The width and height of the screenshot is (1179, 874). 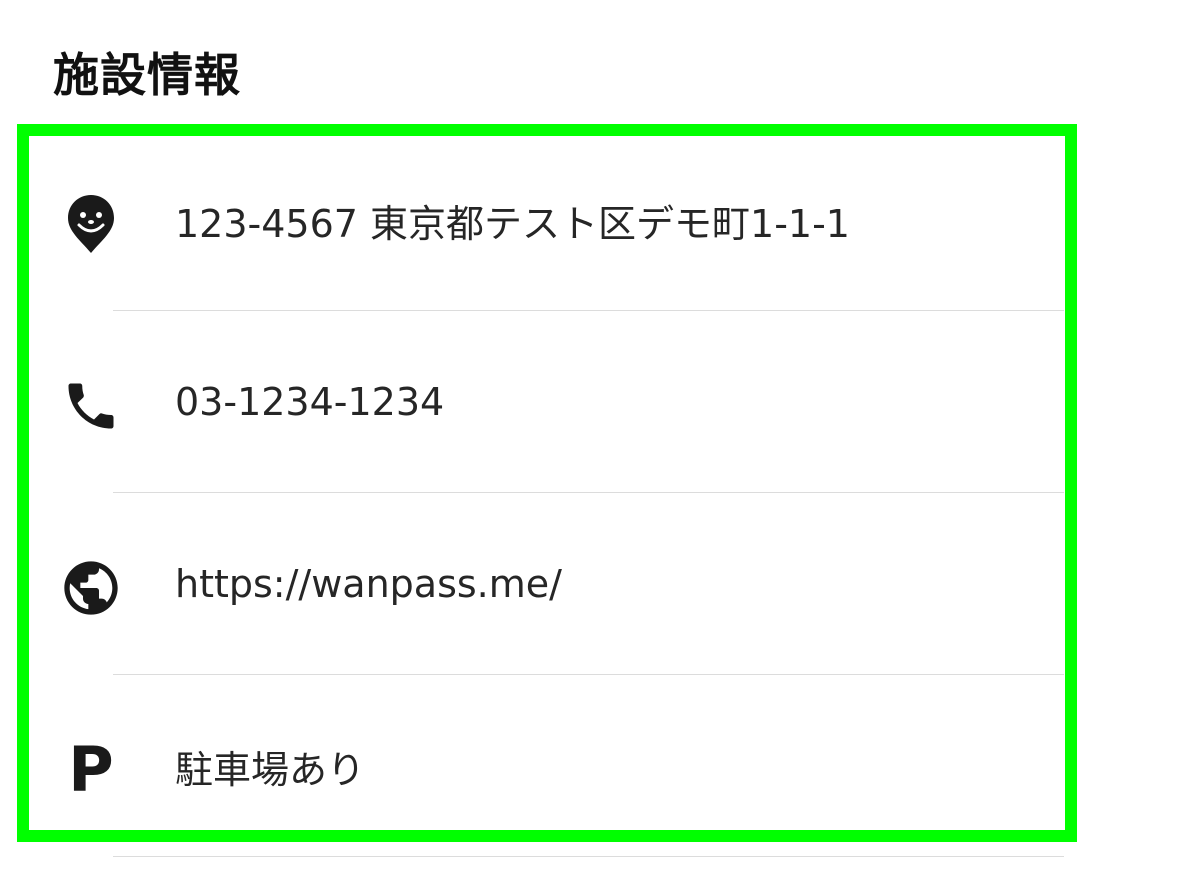 I want to click on parking-icon: P, so click(x=91, y=770).